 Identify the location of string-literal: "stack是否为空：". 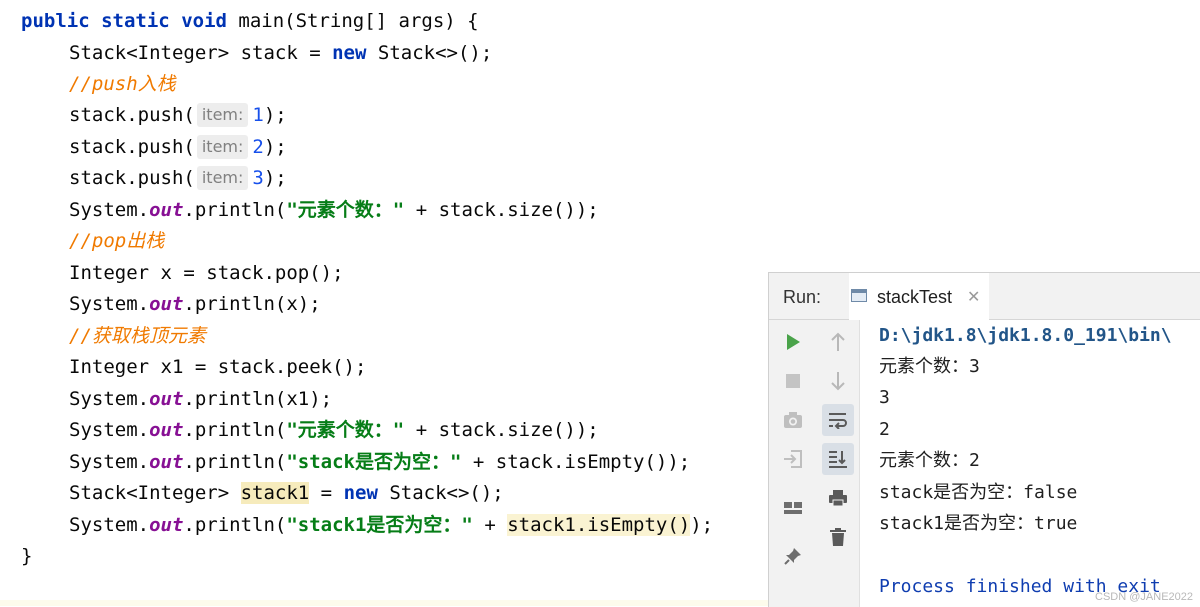
(374, 462).